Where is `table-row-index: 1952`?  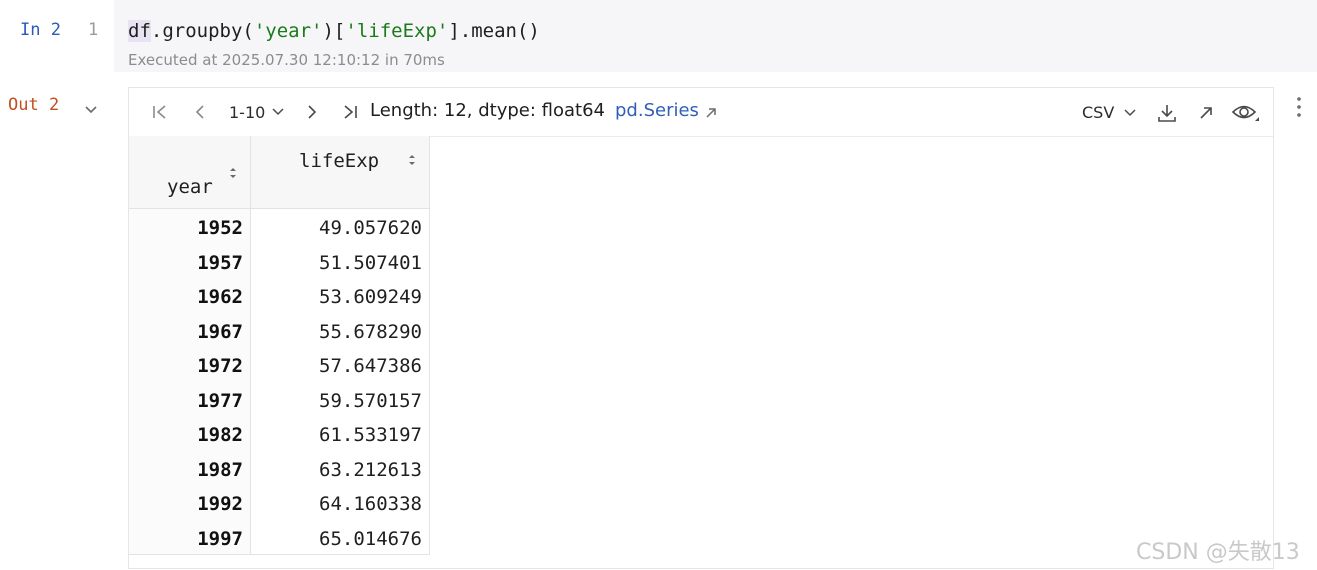
table-row-index: 1952 is located at coordinates (220, 228).